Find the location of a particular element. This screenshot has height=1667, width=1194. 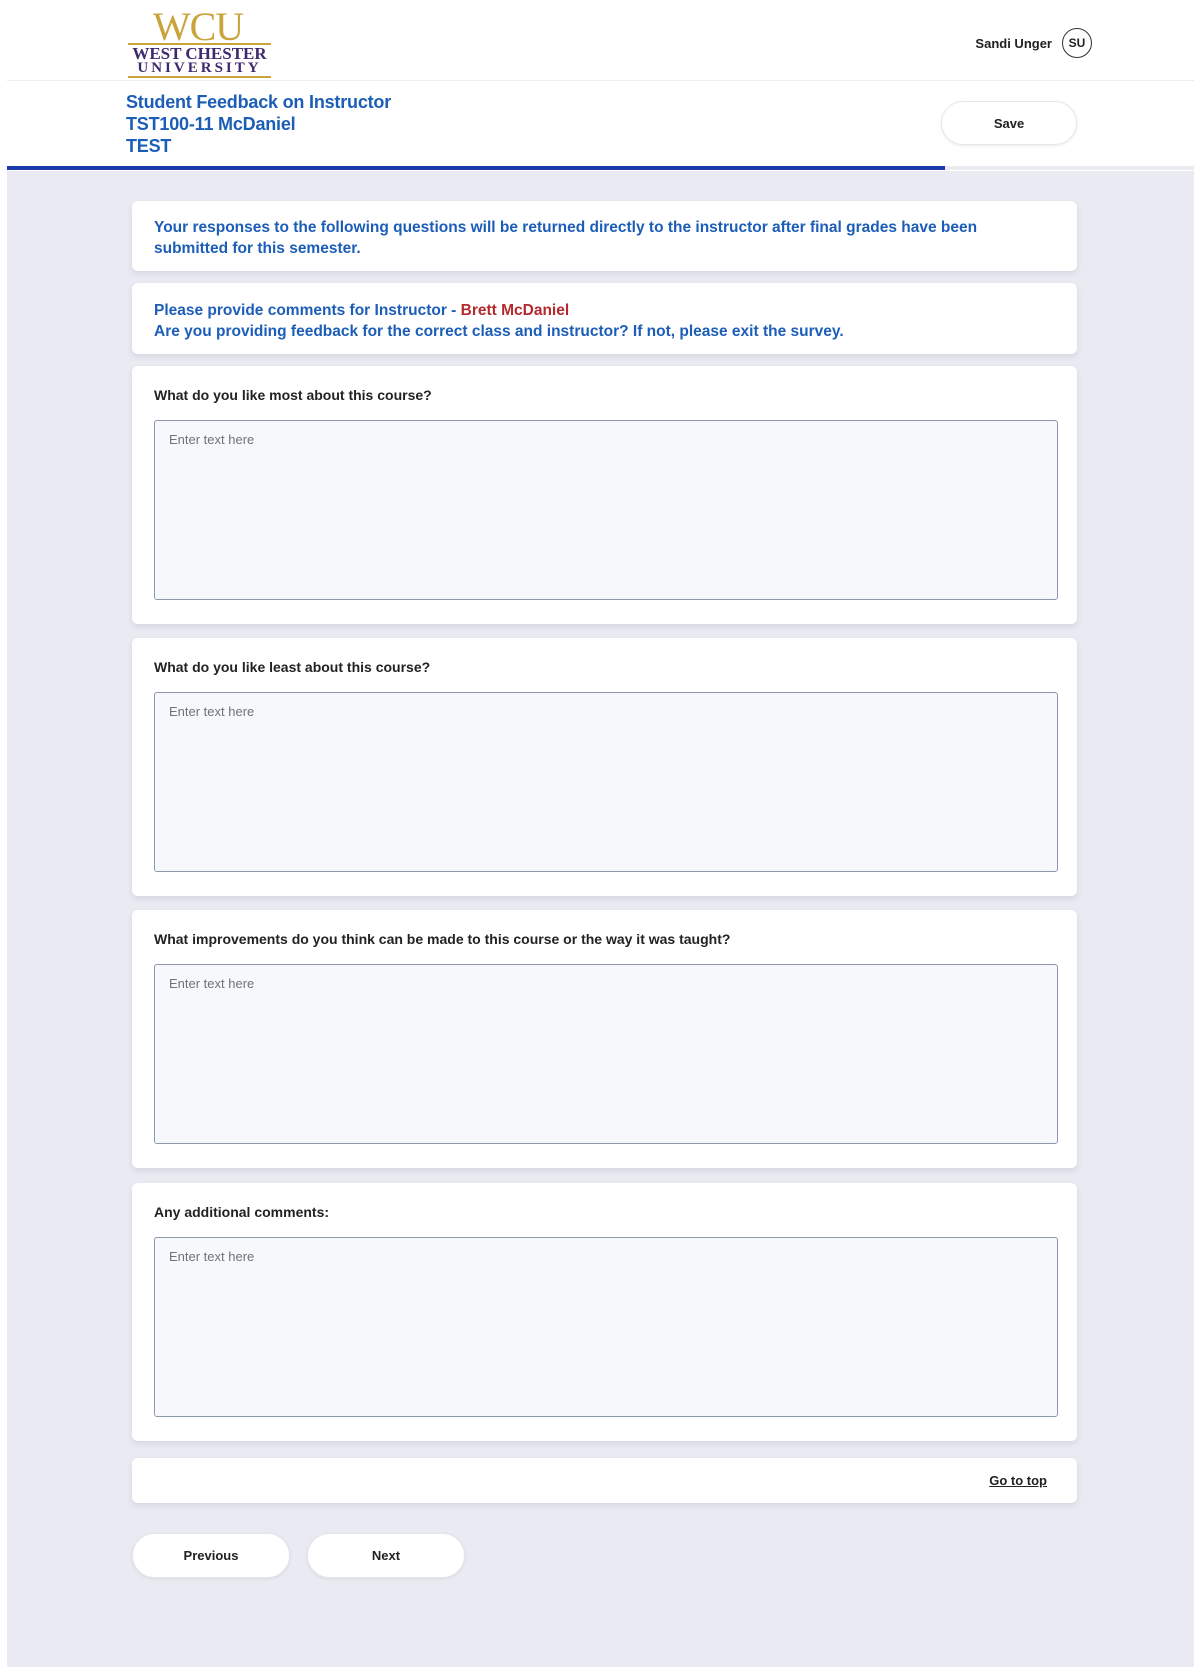

progress-bar is located at coordinates (600, 168).